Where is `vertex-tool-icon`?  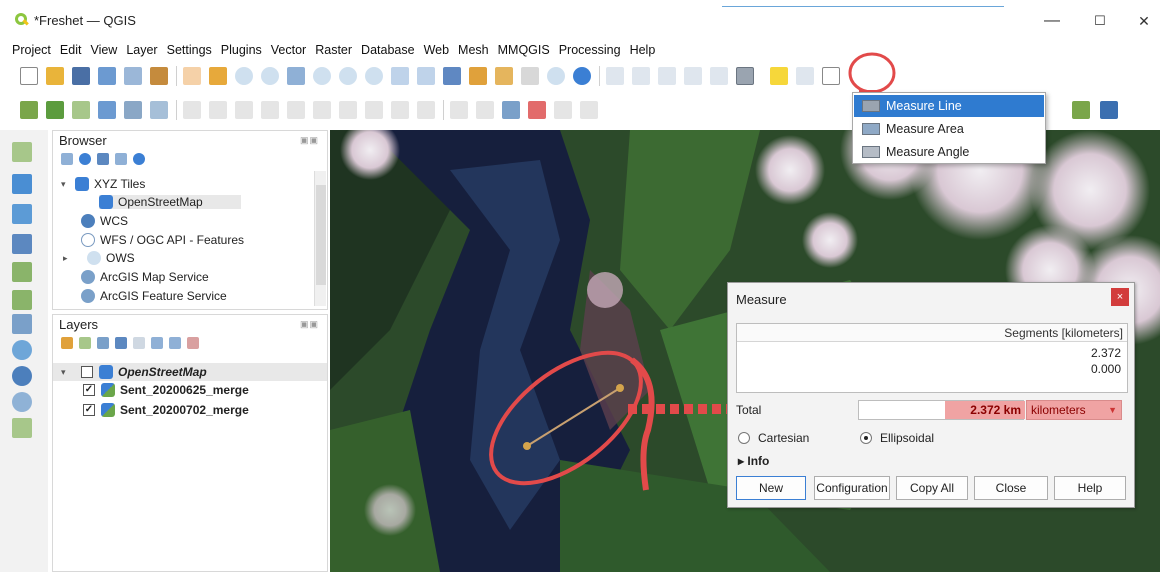 vertex-tool-icon is located at coordinates (270, 110).